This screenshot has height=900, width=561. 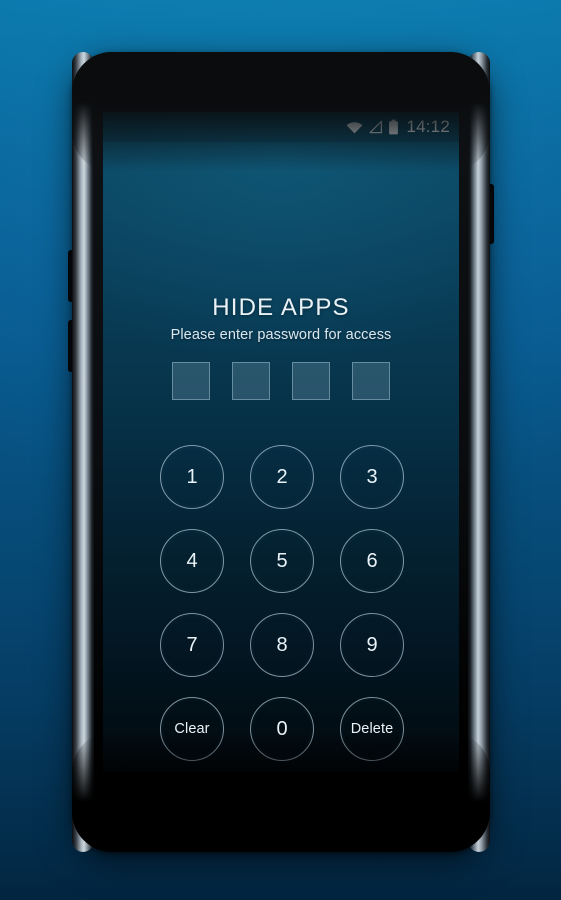 What do you see at coordinates (282, 477) in the screenshot?
I see `key-2: 2` at bounding box center [282, 477].